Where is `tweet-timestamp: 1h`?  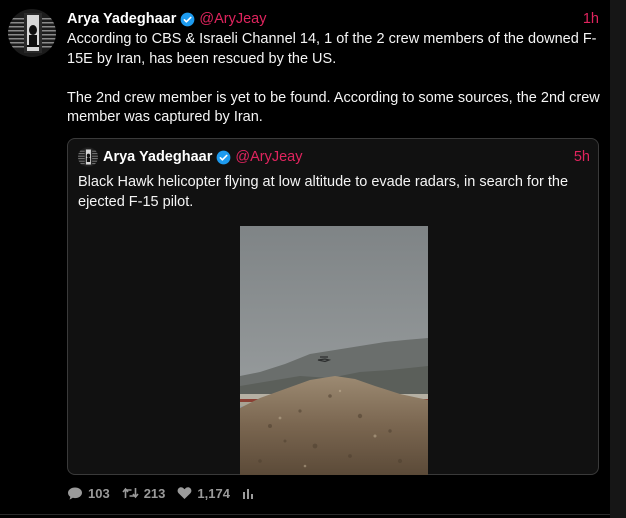 tweet-timestamp: 1h is located at coordinates (591, 19).